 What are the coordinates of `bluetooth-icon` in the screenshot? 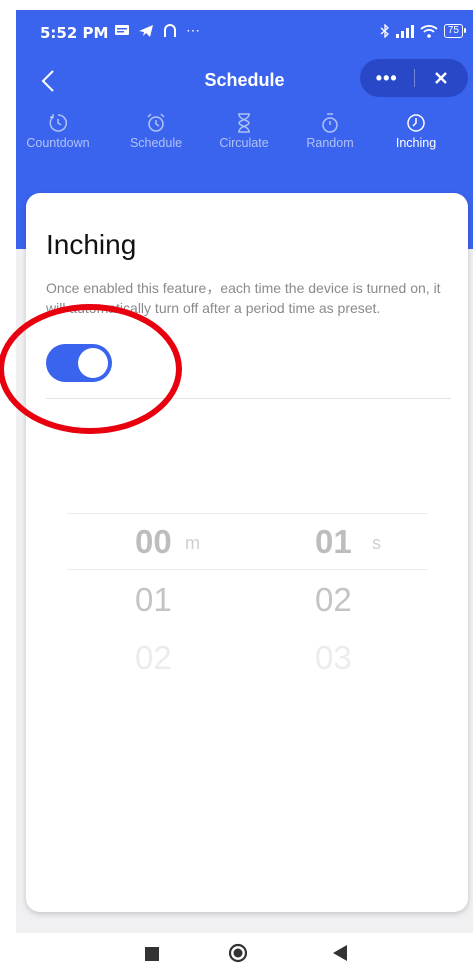 It's located at (384, 31).